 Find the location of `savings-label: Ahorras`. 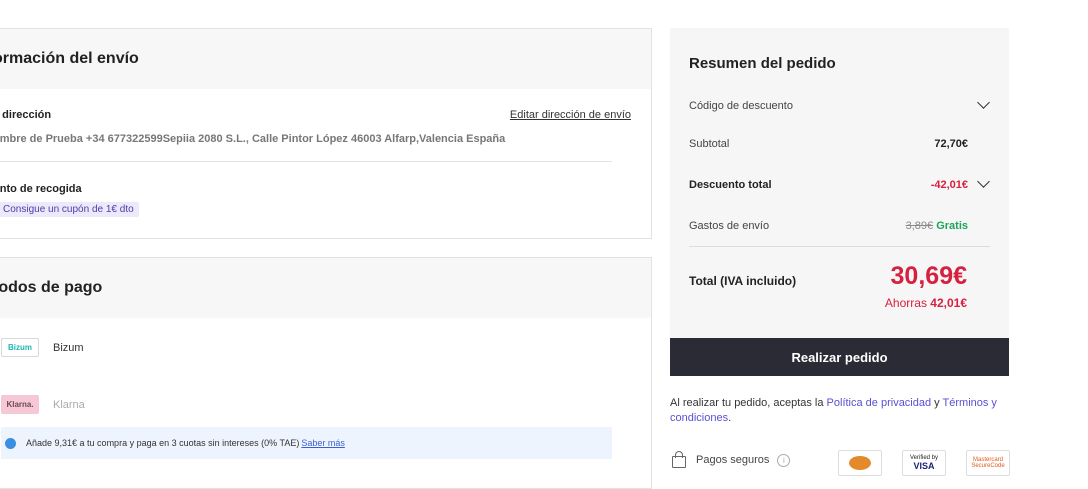

savings-label: Ahorras is located at coordinates (905, 303).